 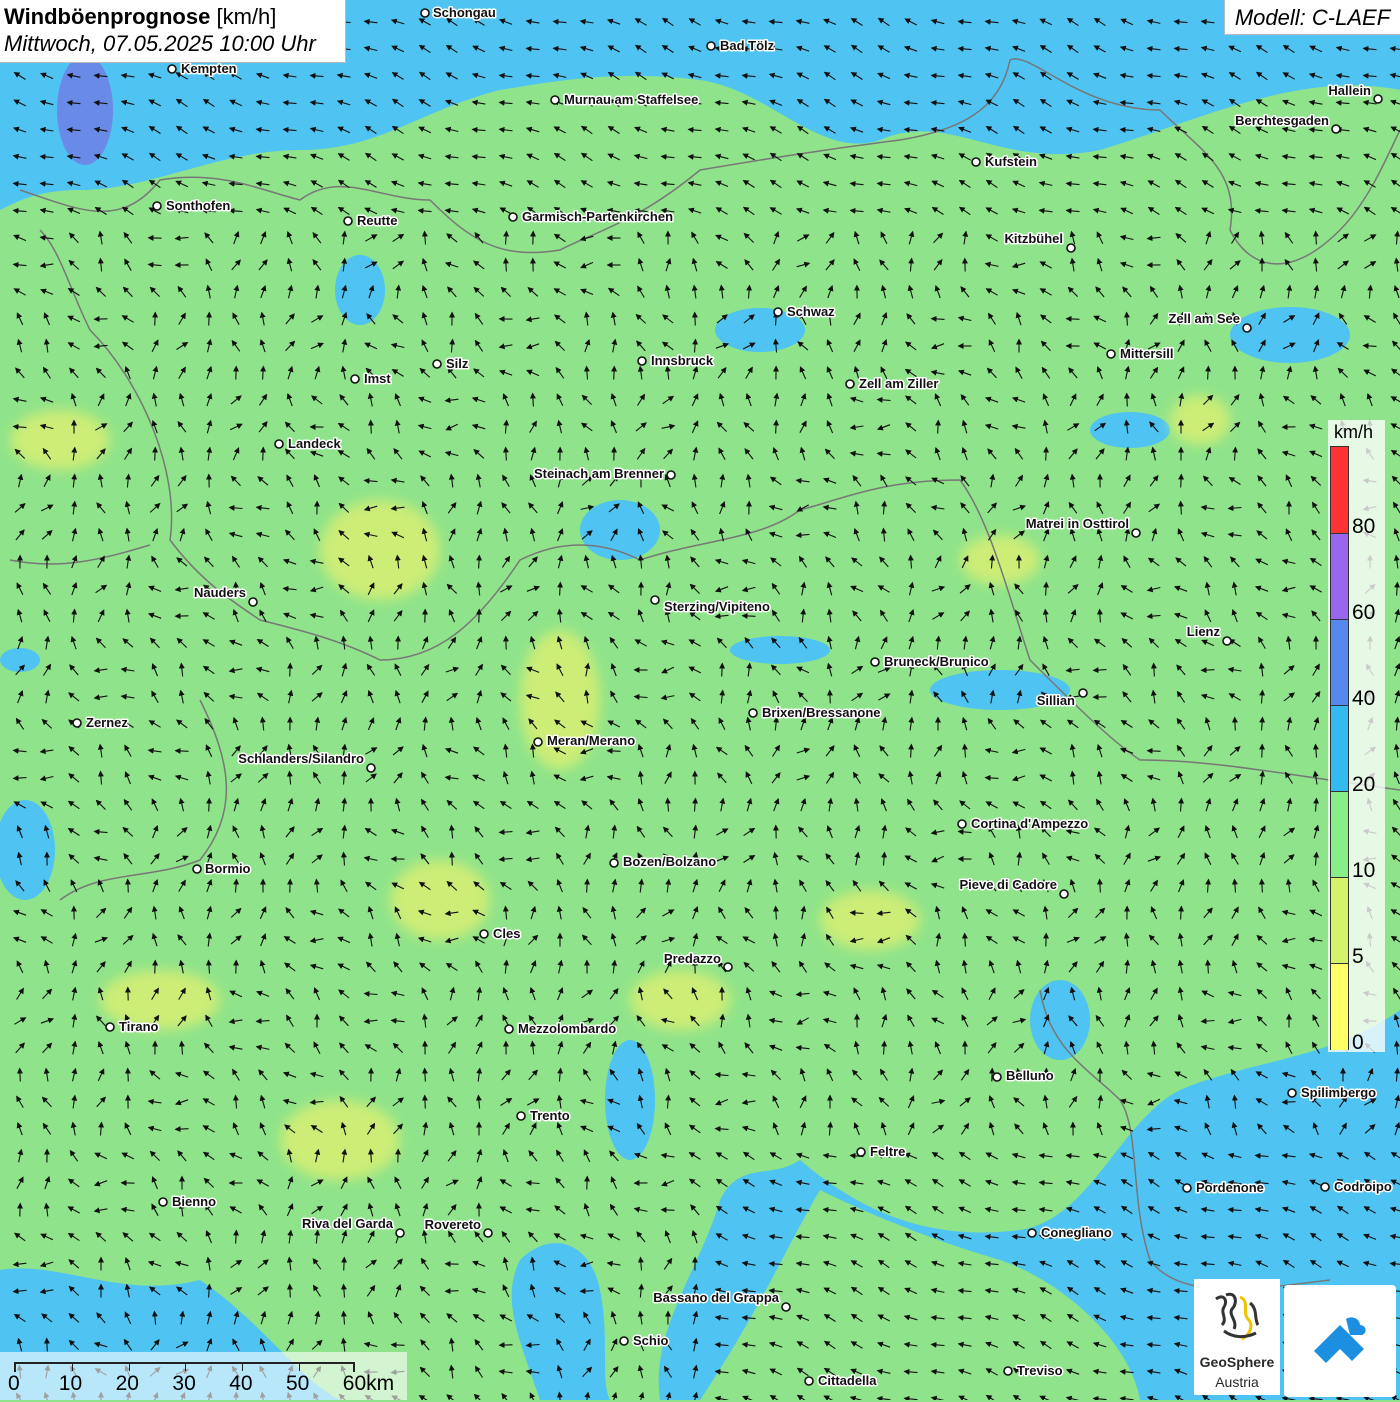 I want to click on scale-label: 40, so click(x=240, y=1384).